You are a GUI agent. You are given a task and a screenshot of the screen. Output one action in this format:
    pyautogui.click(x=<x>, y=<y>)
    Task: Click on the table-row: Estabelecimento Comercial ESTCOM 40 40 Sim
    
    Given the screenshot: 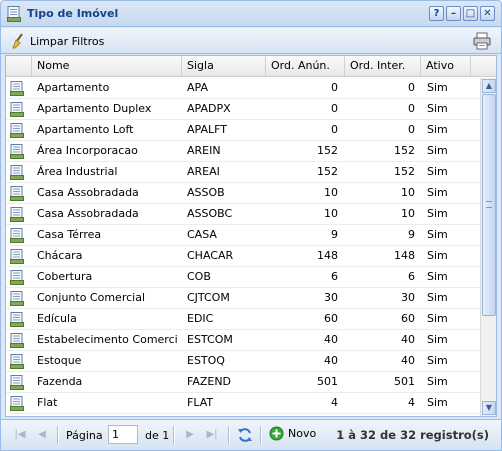 What is the action you would take?
    pyautogui.click(x=243, y=340)
    